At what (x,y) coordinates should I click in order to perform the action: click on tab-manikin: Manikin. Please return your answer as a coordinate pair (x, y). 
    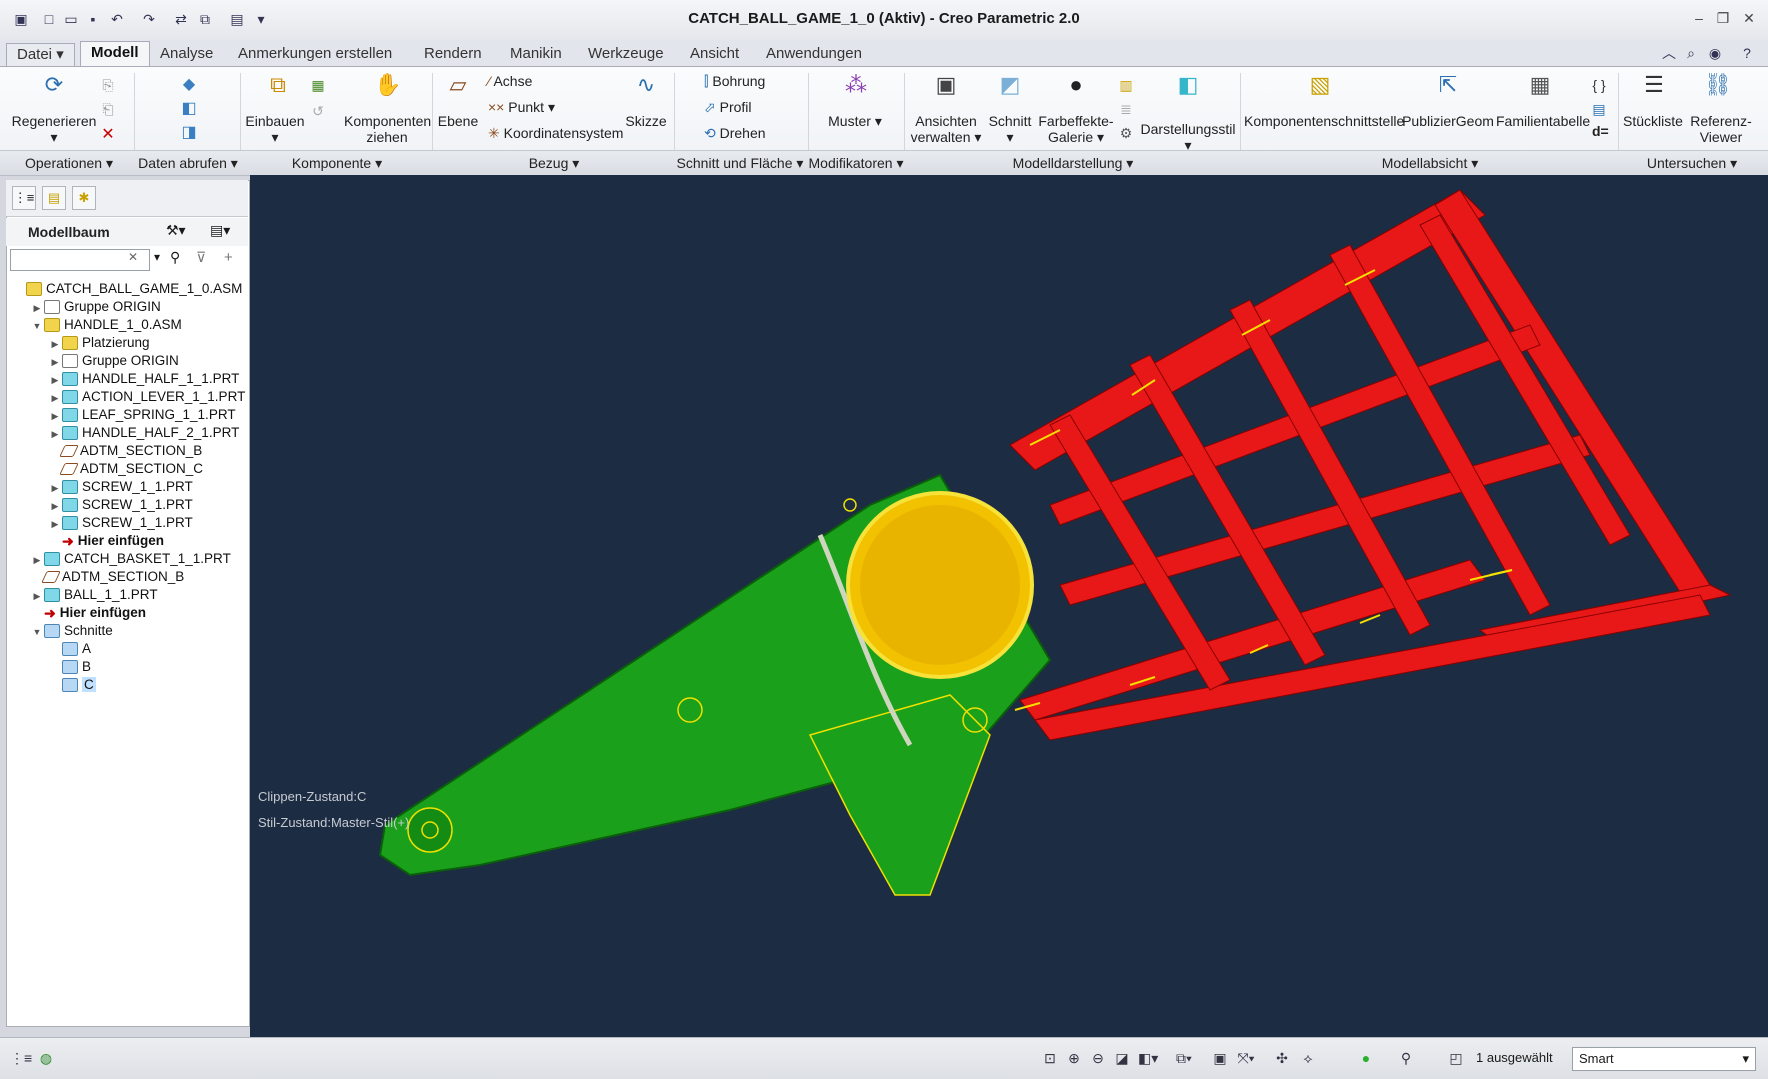
    Looking at the image, I should click on (536, 54).